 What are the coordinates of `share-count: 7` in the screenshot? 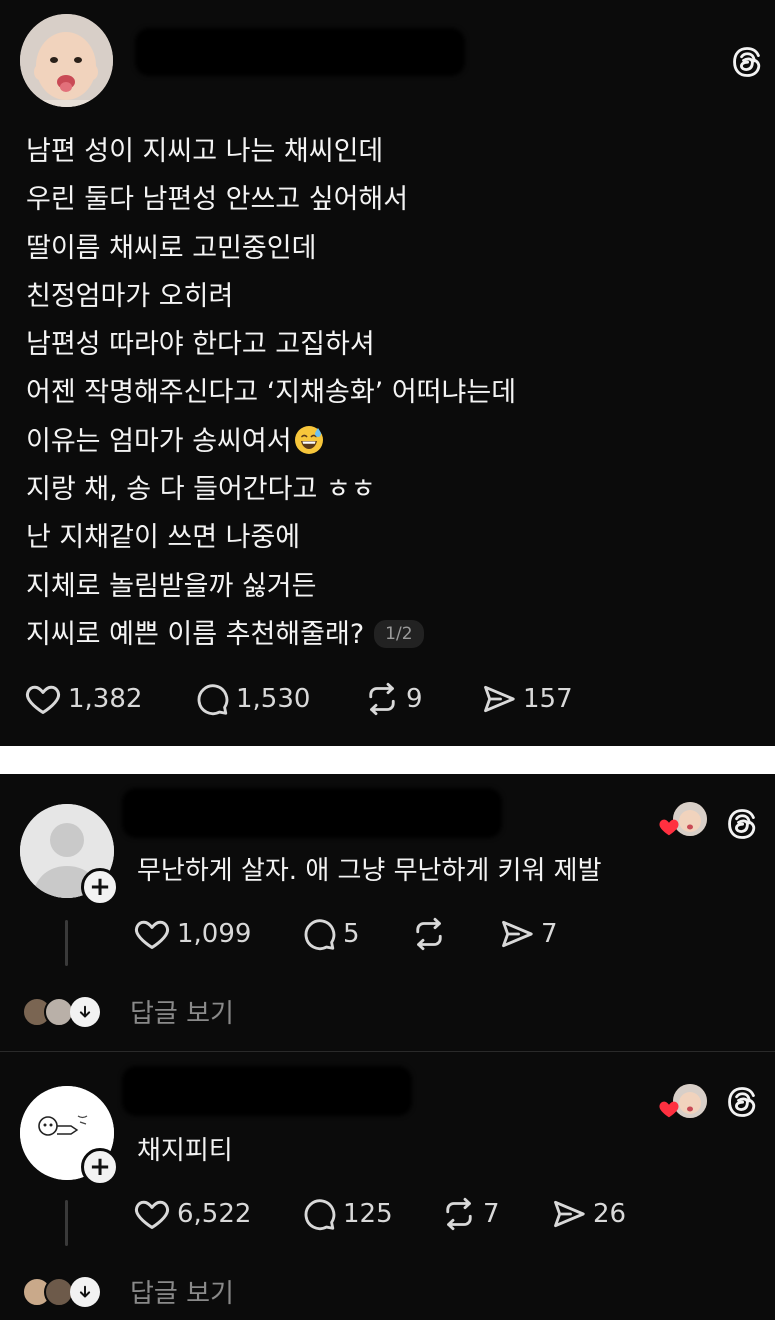 It's located at (549, 934).